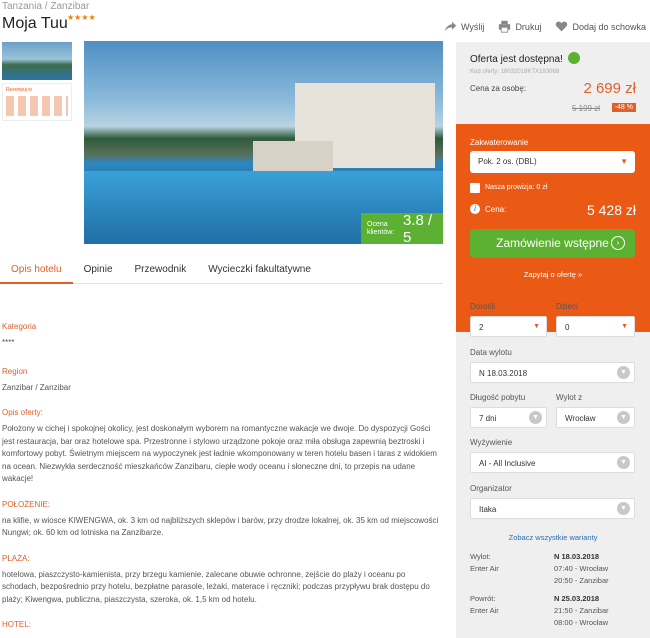 Image resolution: width=650 pixels, height=638 pixels. Describe the element at coordinates (552, 162) in the screenshot. I see `accommodation-select: Pok. 2 os. (DBL) ▼` at that location.